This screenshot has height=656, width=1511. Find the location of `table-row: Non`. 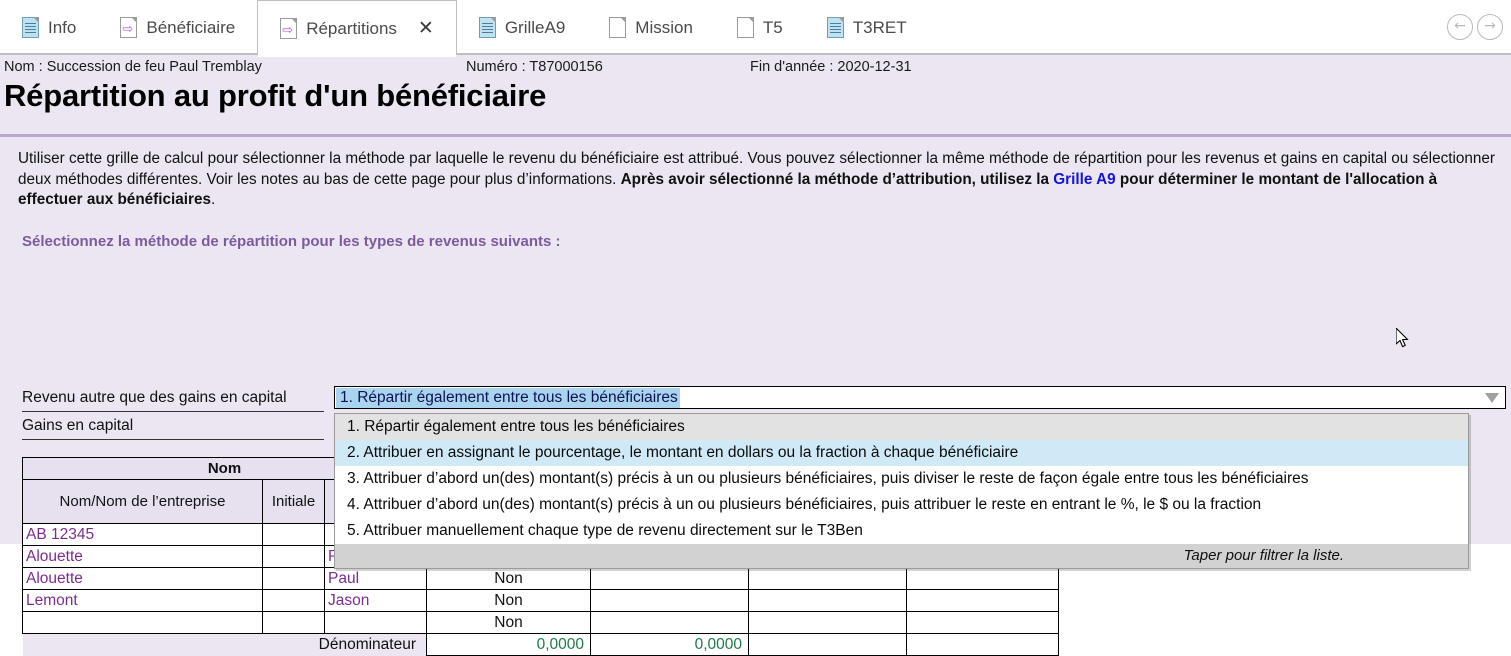

table-row: Non is located at coordinates (540, 622).